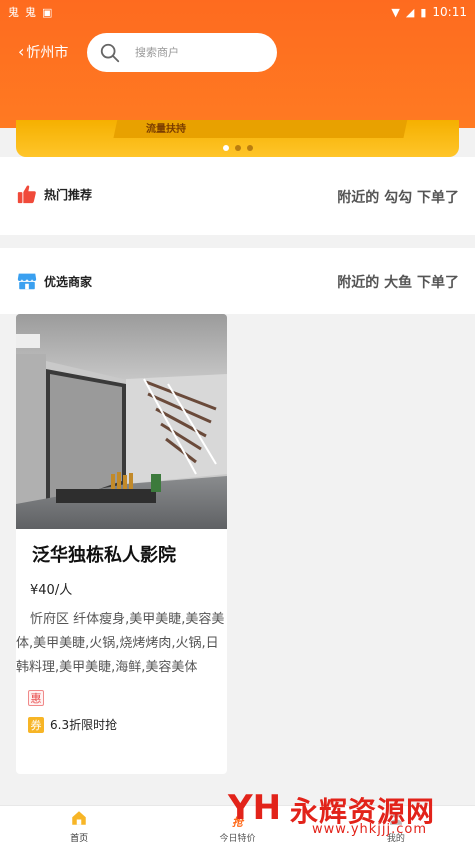  I want to click on store-icon, so click(27, 281).